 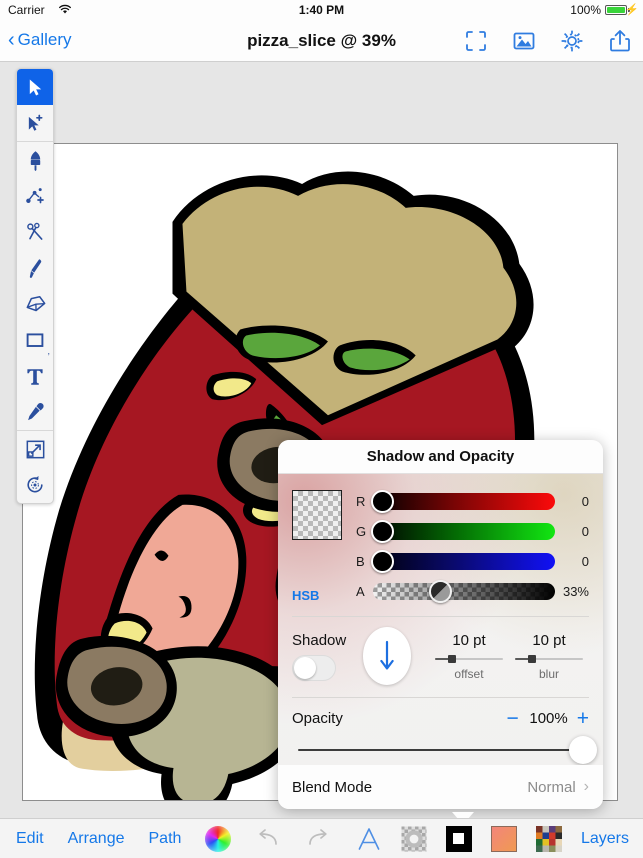 I want to click on opacity-header: Opacity − 100% +, so click(x=440, y=718).